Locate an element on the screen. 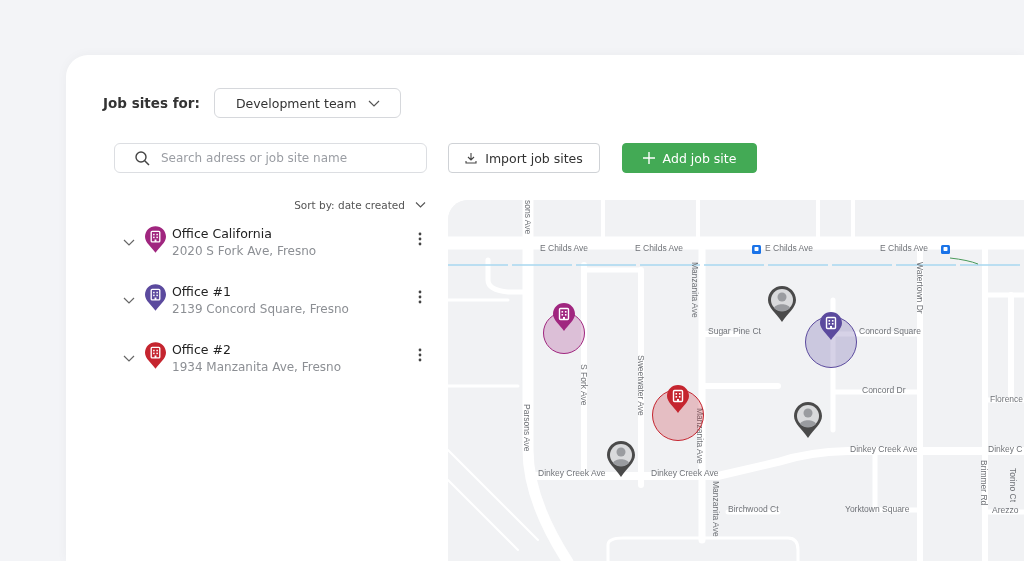 This screenshot has width=1024, height=561. street-label: Concord Dr is located at coordinates (884, 390).